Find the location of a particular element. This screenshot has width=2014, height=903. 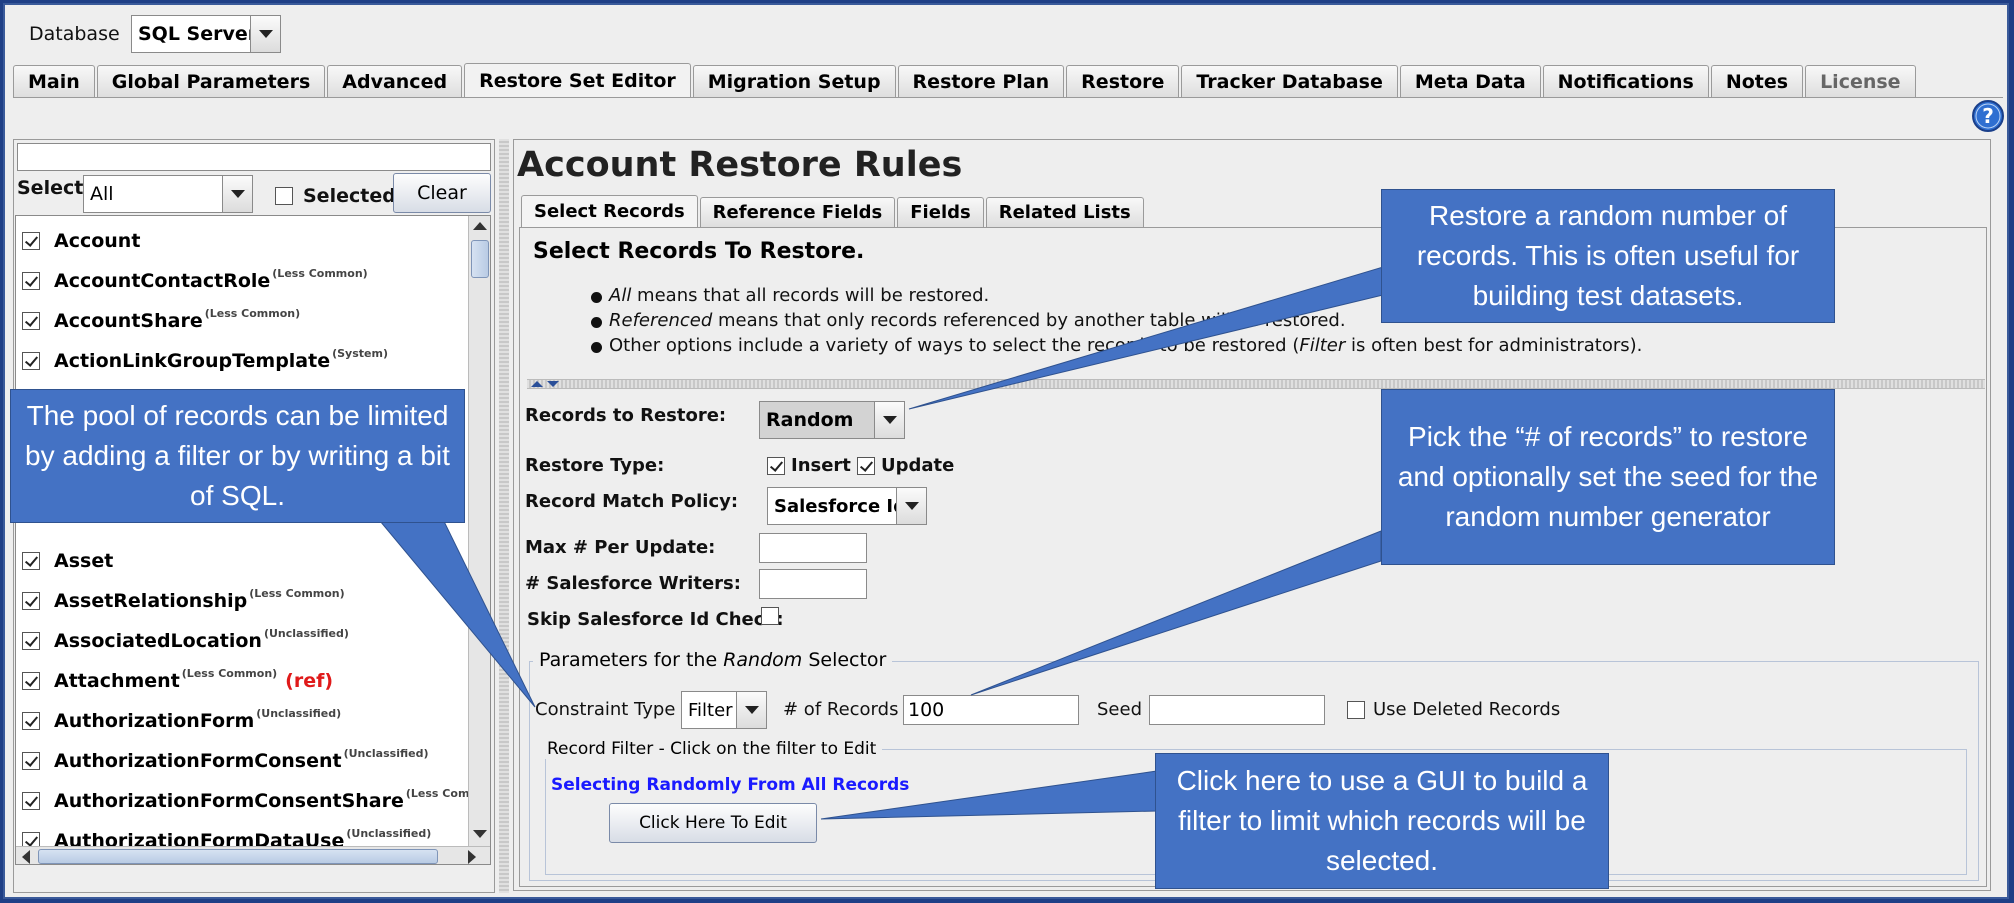

callout-pointer-num-records is located at coordinates (1176, 613).